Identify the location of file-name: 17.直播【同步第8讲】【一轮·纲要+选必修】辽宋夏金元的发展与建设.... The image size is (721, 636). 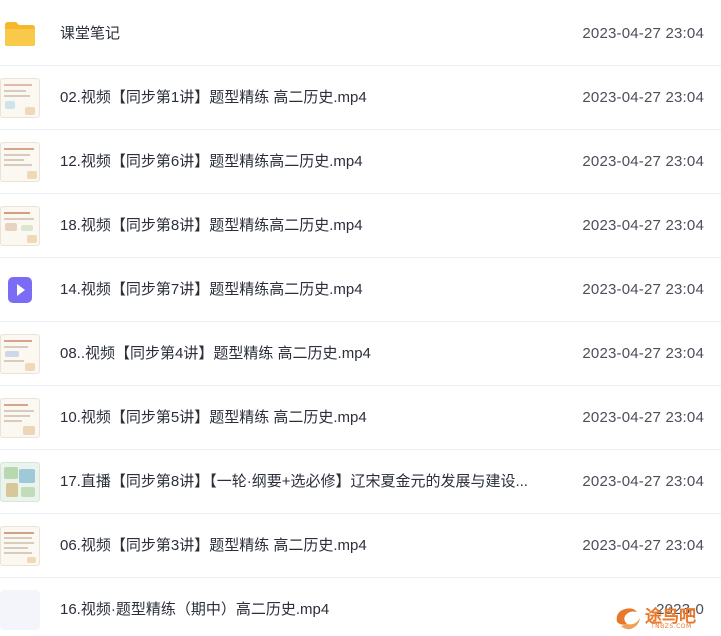
(294, 482).